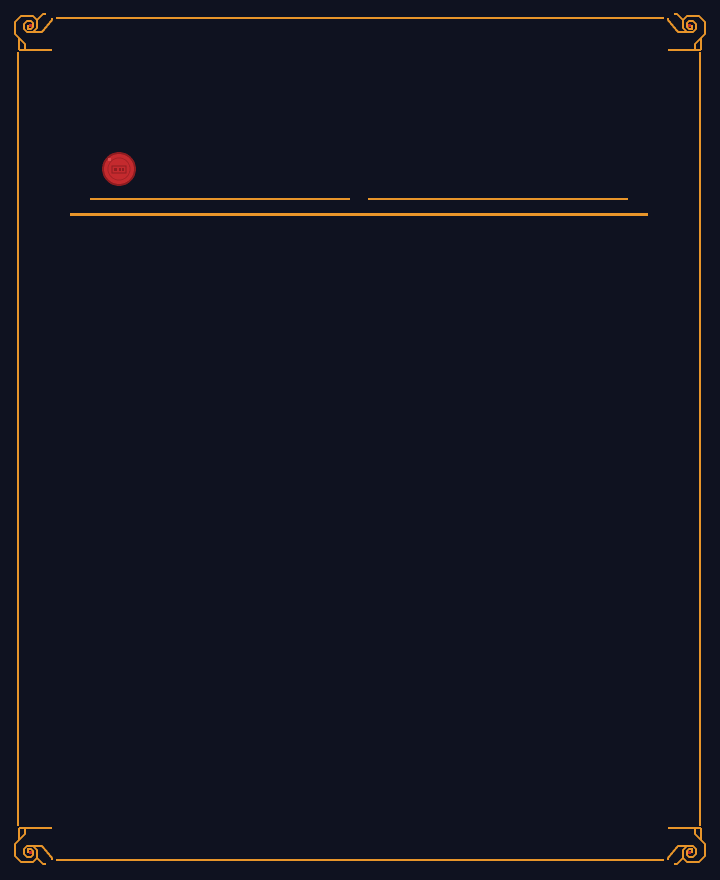 The width and height of the screenshot is (720, 880). What do you see at coordinates (359, 214) in the screenshot?
I see `header-divider` at bounding box center [359, 214].